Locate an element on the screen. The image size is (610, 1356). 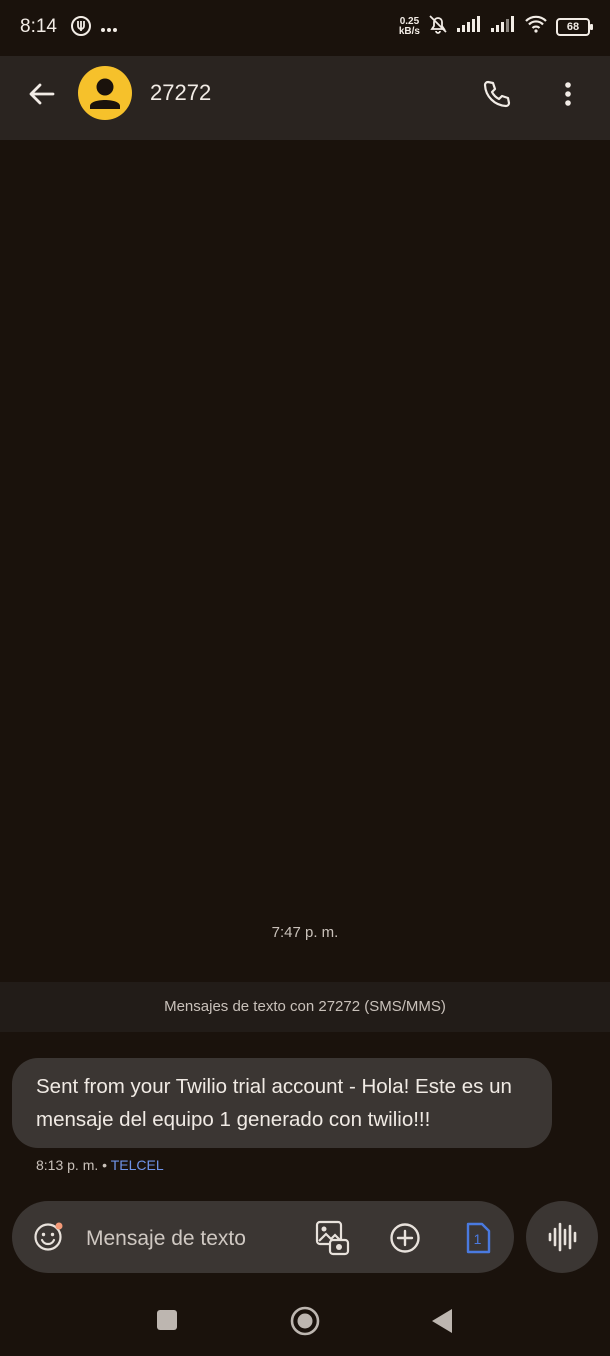
triangle-back-icon is located at coordinates (442, 1321).